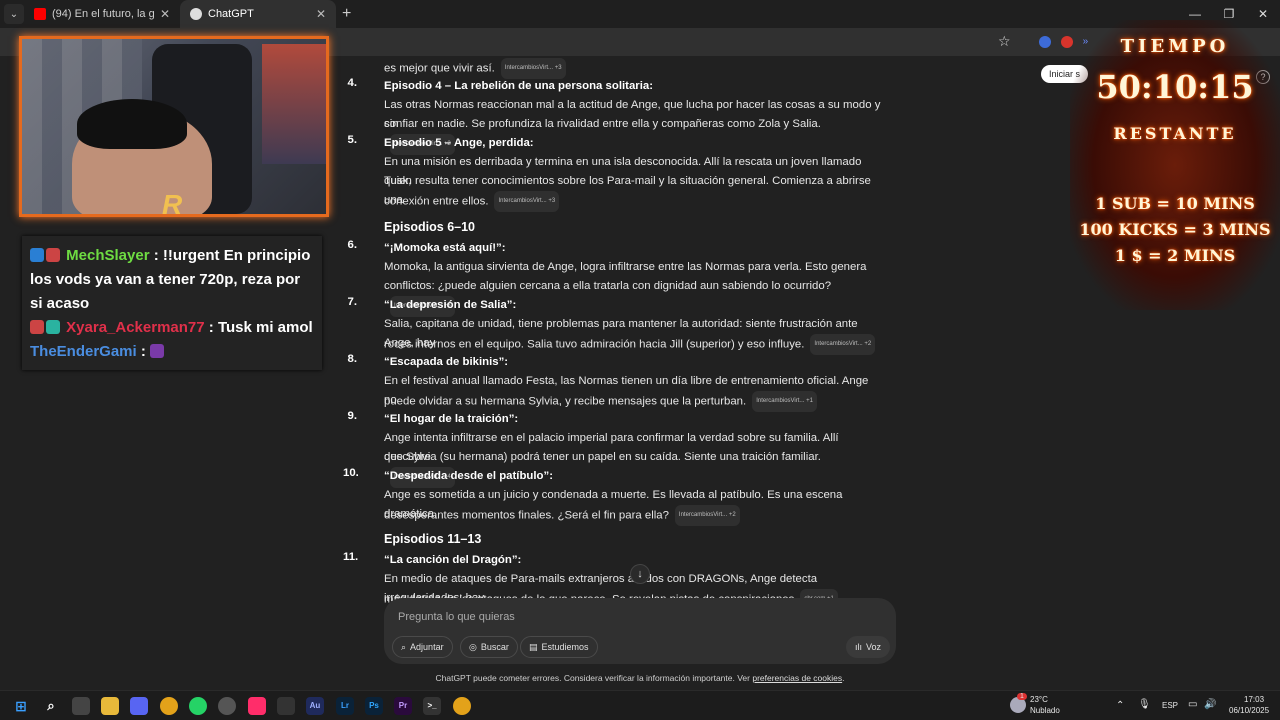  What do you see at coordinates (169, 706) in the screenshot?
I see `chrome-icon` at bounding box center [169, 706].